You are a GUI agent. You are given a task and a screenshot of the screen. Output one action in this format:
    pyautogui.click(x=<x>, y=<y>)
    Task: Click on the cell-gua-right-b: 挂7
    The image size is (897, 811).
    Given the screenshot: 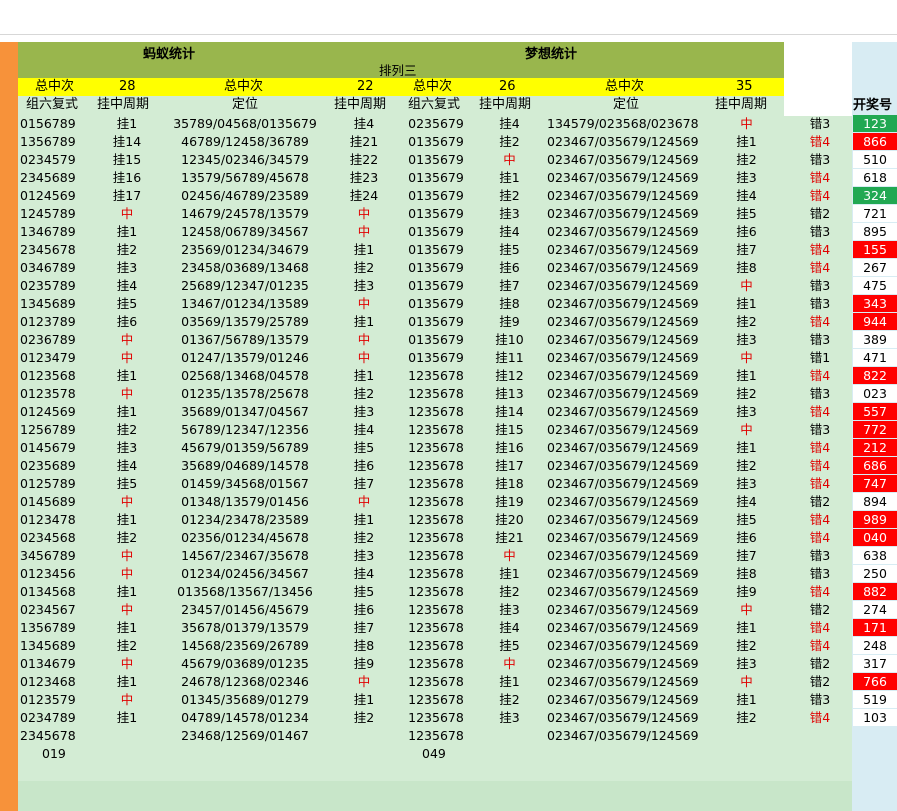 What is the action you would take?
    pyautogui.click(x=746, y=249)
    